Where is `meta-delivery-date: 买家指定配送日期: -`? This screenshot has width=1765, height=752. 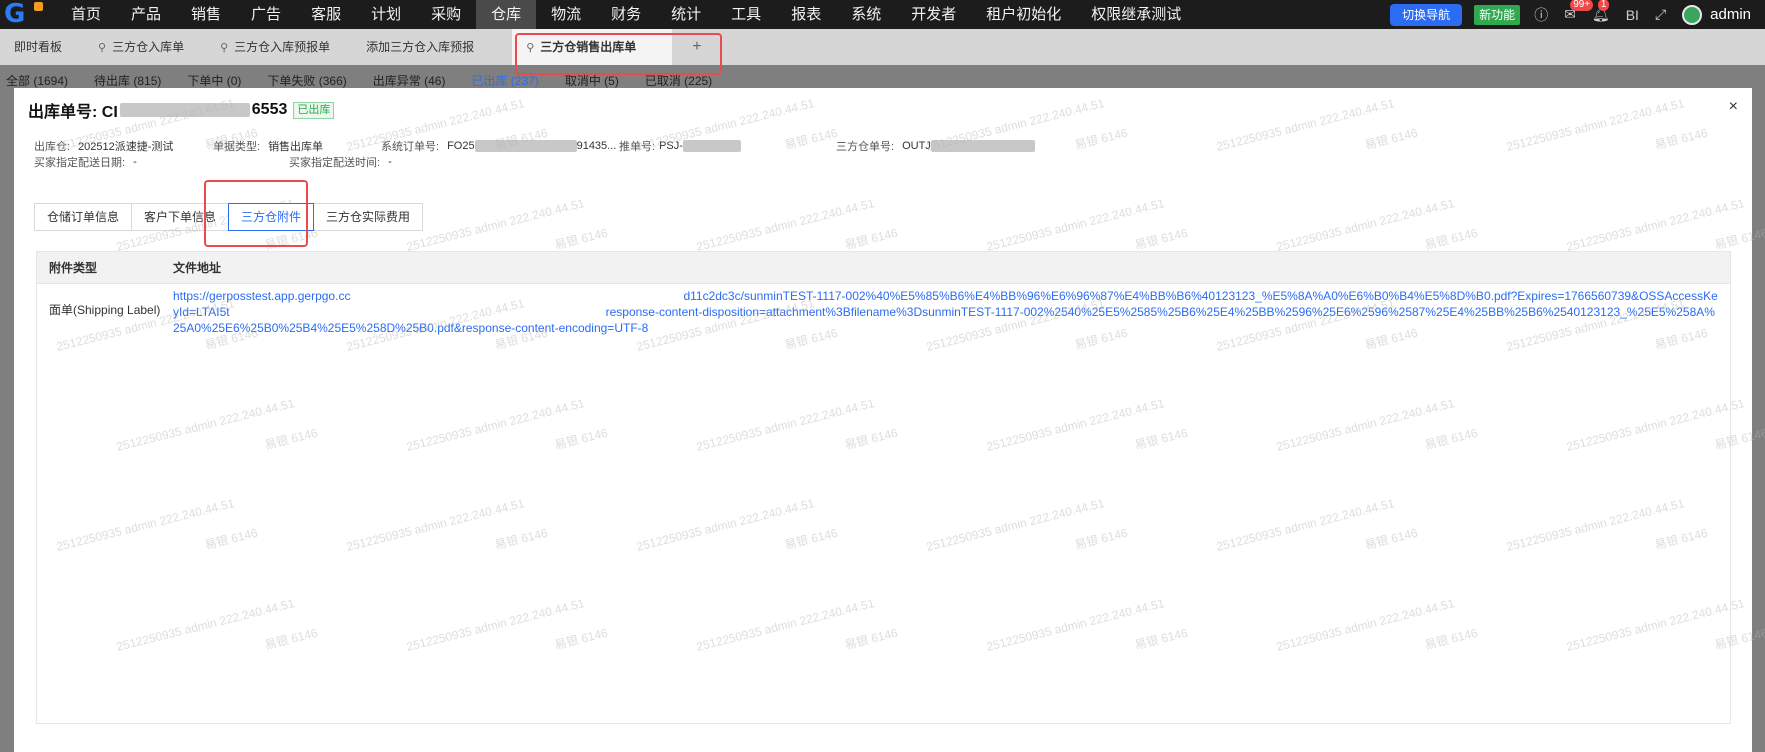 meta-delivery-date: 买家指定配送日期: - is located at coordinates (85, 162).